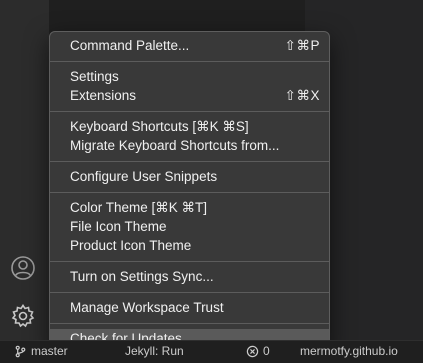 The height and width of the screenshot is (363, 423). Describe the element at coordinates (349, 351) in the screenshot. I see `status-site: mermotfy.github.io` at that location.